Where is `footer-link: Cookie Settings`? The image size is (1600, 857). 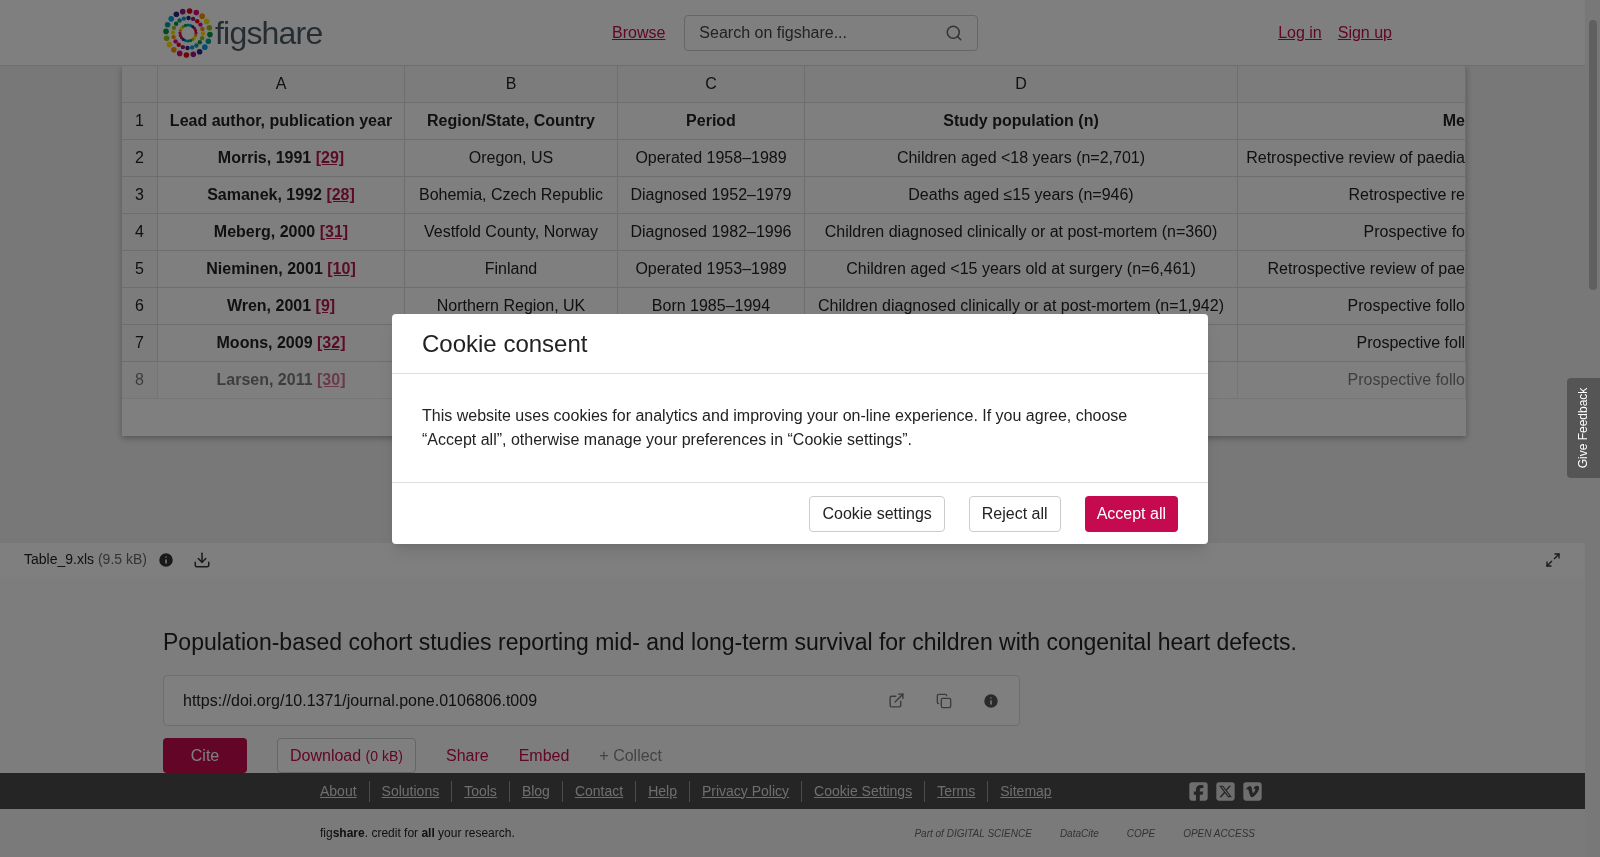
footer-link: Cookie Settings is located at coordinates (857, 791).